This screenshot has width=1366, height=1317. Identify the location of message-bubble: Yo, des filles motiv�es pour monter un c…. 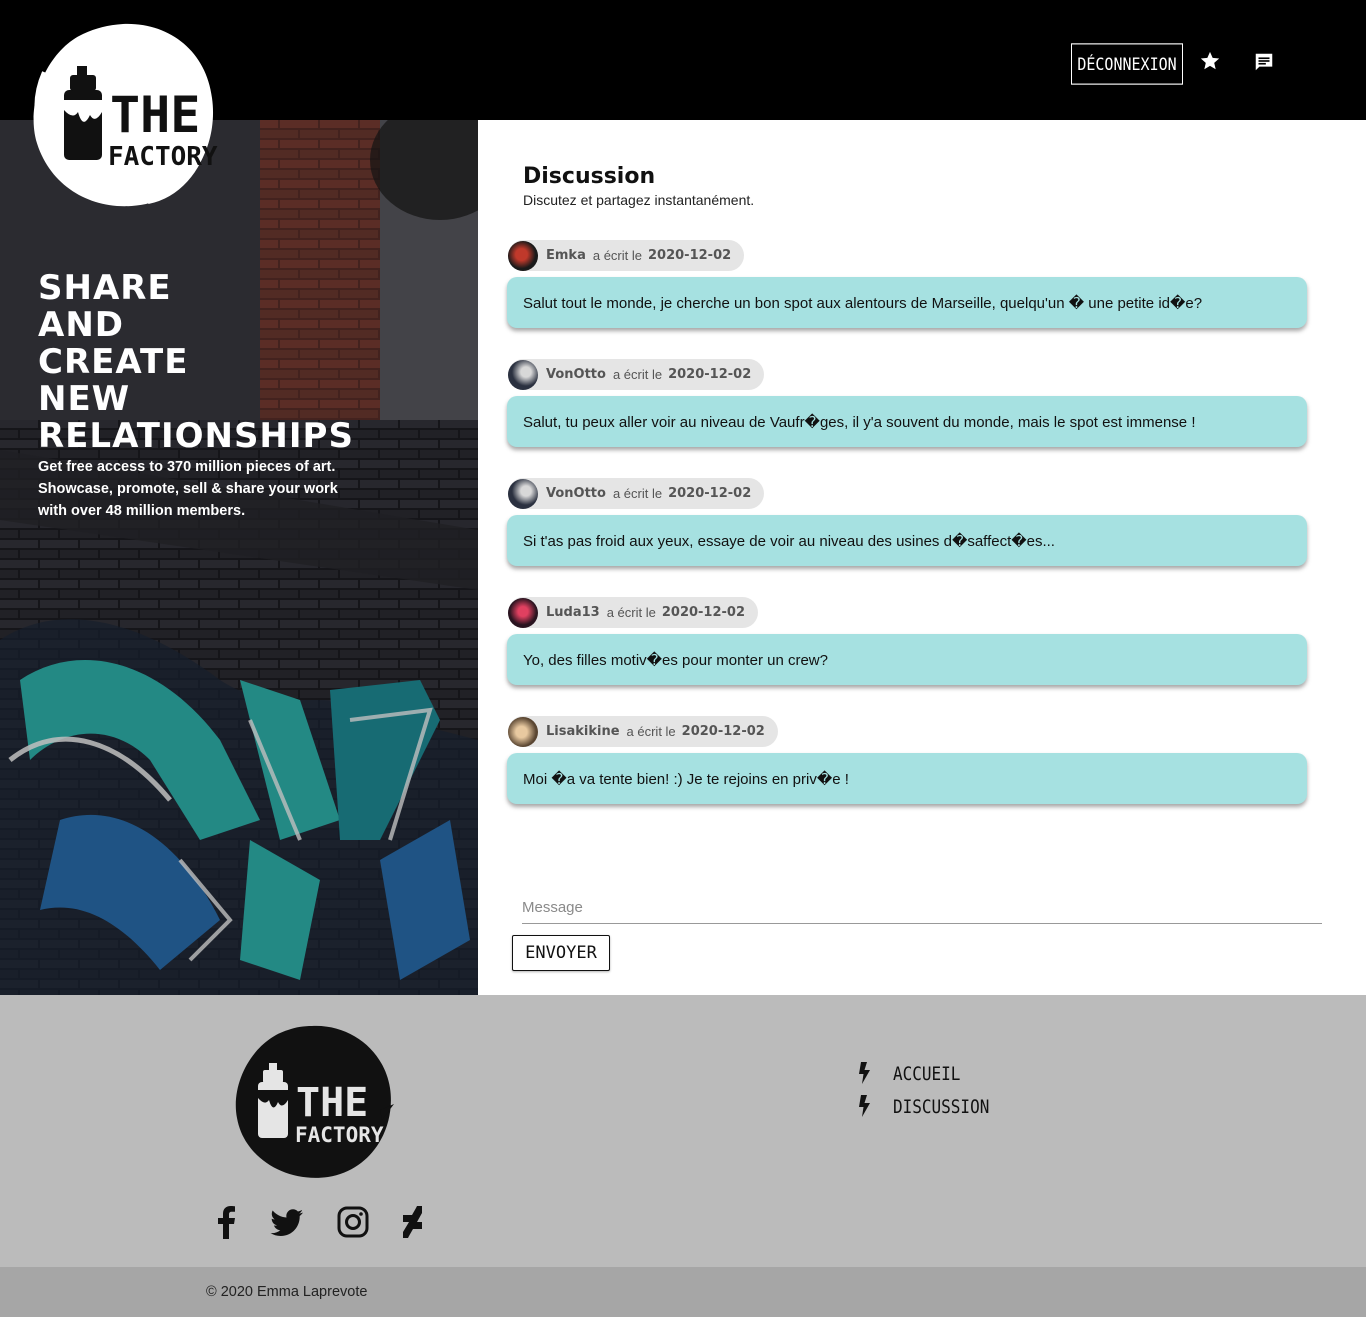
(907, 659).